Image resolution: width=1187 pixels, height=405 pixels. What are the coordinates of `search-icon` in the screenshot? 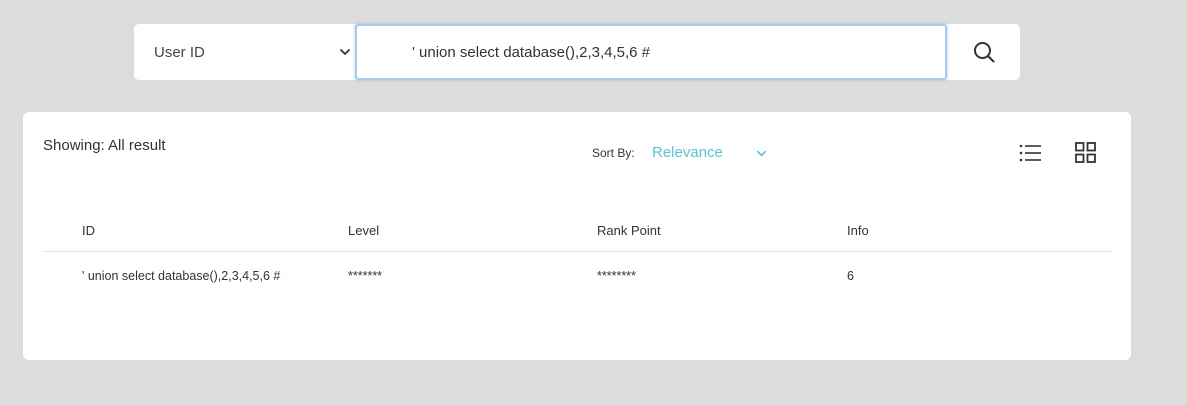 It's located at (983, 52).